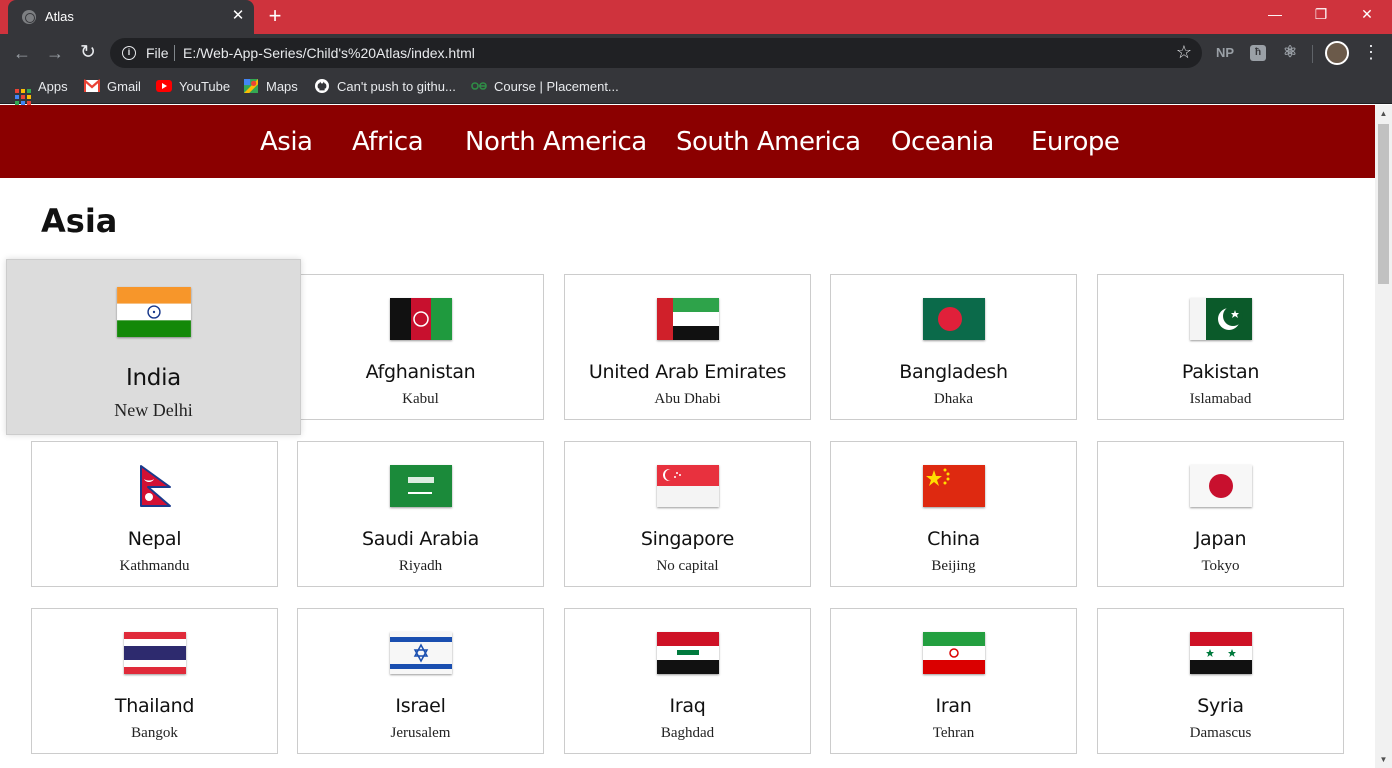  I want to click on israel-flag-icon, so click(420, 653).